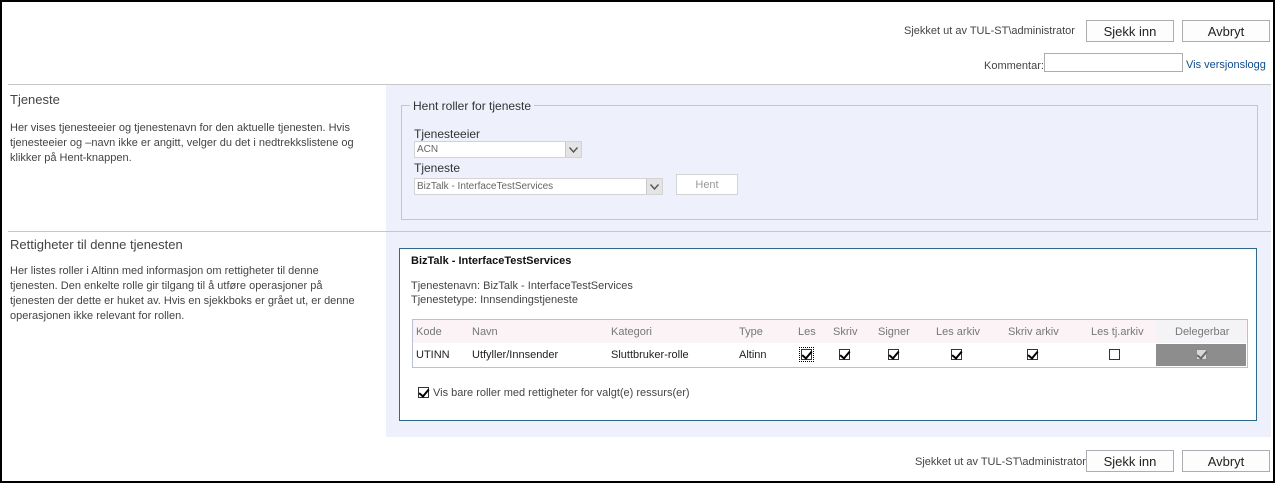 Image resolution: width=1275 pixels, height=483 pixels. I want to click on col-header-signer: Signer, so click(894, 332).